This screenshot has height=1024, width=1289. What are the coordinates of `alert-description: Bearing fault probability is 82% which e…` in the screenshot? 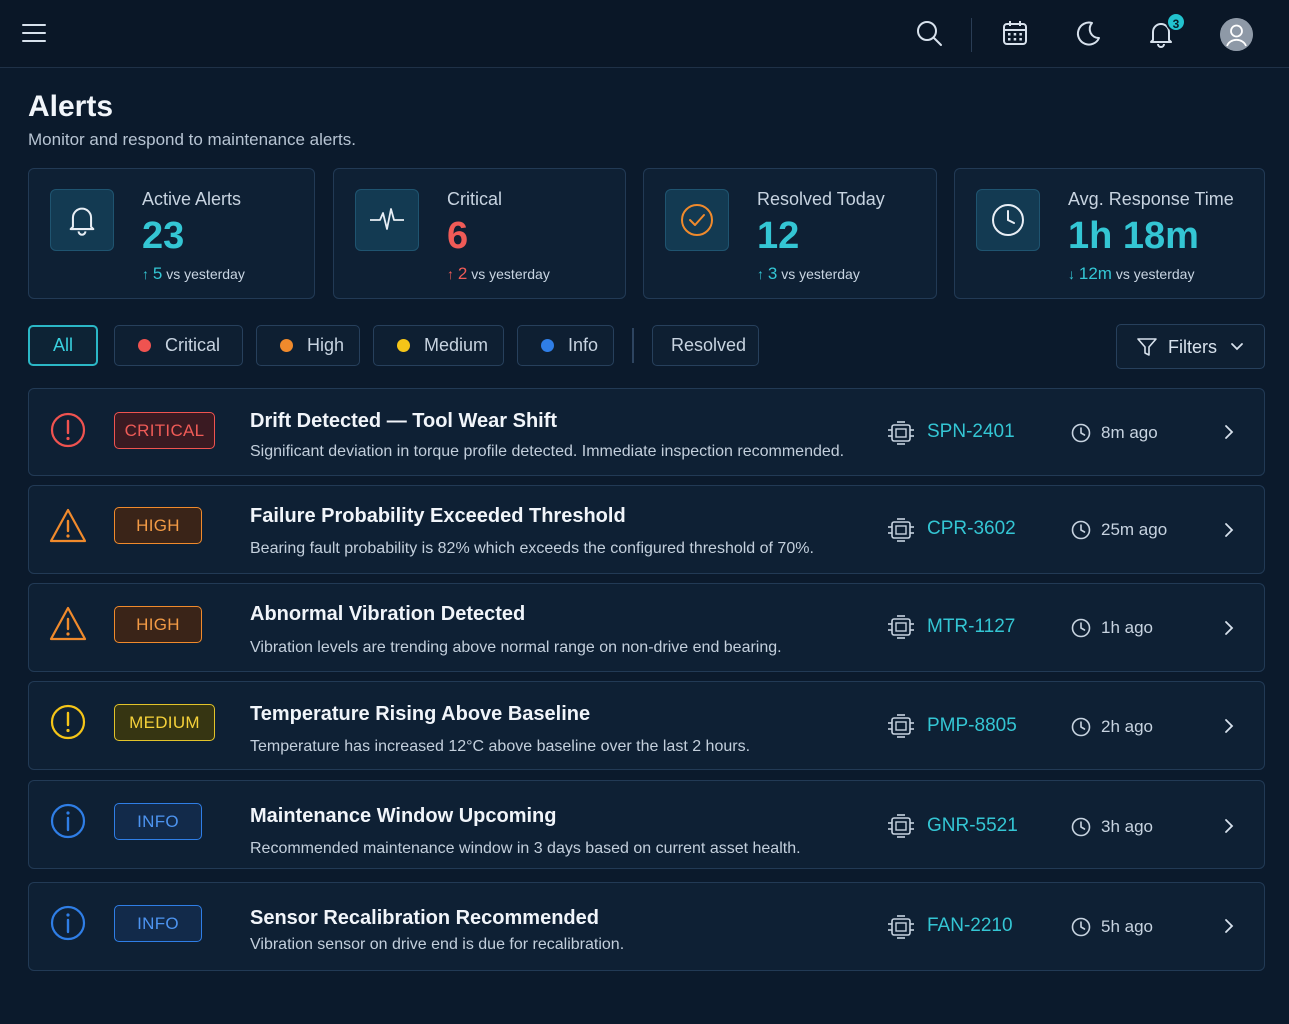 It's located at (532, 548).